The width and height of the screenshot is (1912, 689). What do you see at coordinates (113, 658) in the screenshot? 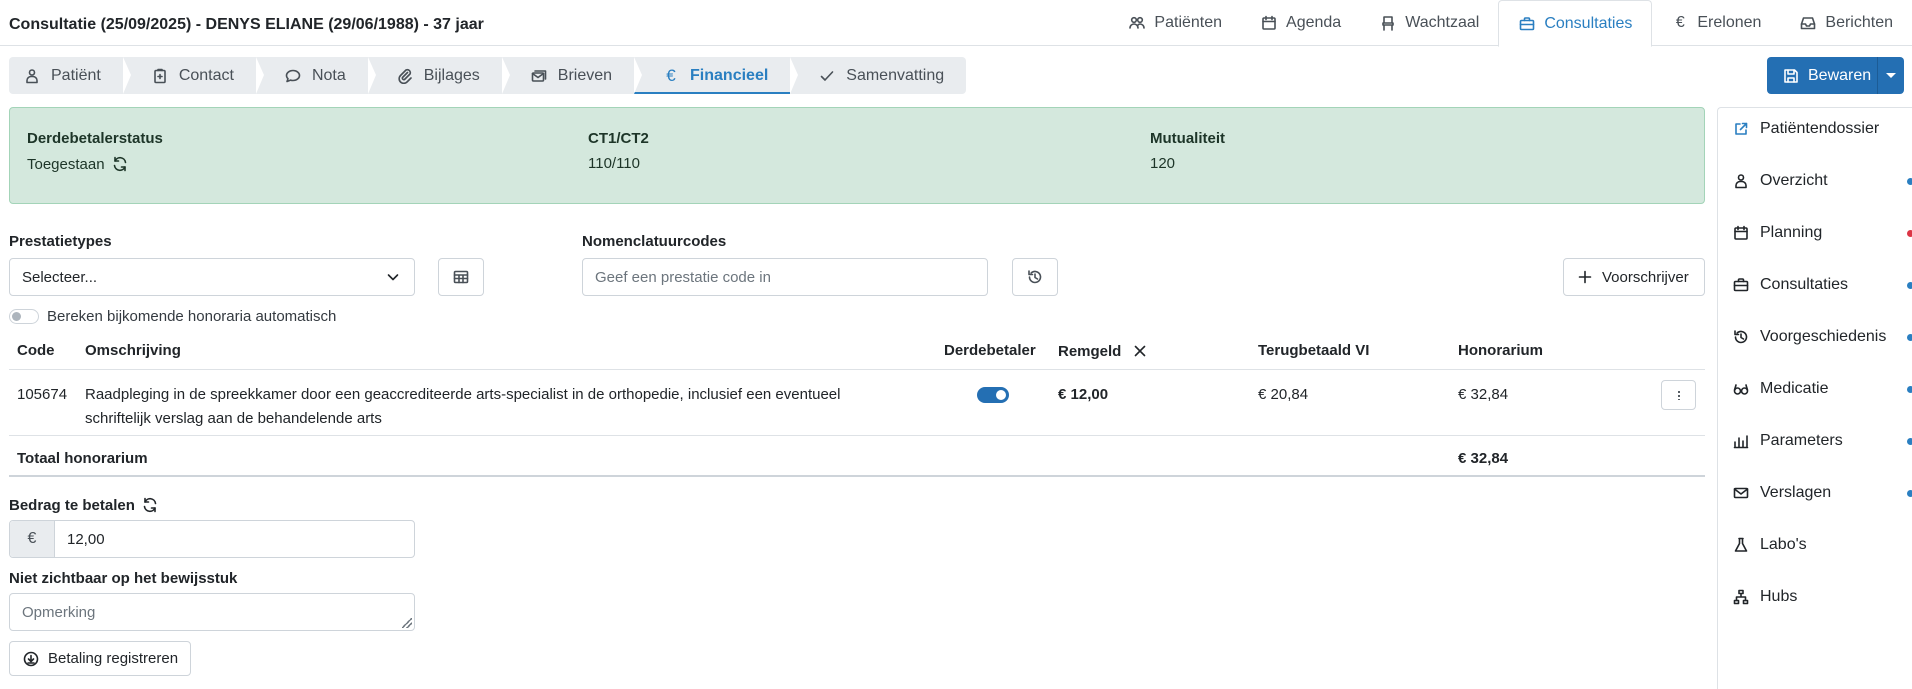
I see `betaling-registreren-label: Betaling registreren` at bounding box center [113, 658].